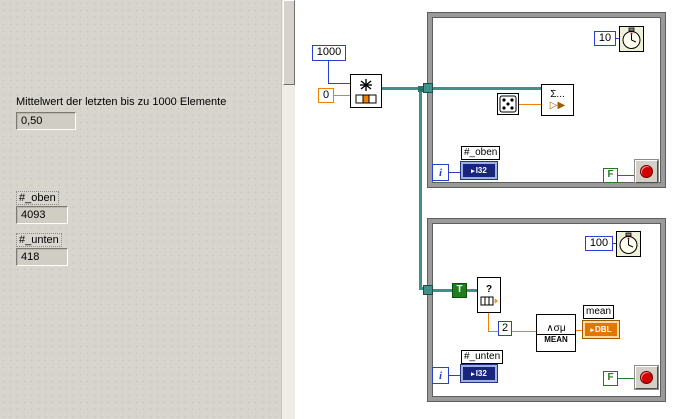 Image resolution: width=694 pixels, height=419 pixels. What do you see at coordinates (459, 290) in the screenshot?
I see `const-true: T` at bounding box center [459, 290].